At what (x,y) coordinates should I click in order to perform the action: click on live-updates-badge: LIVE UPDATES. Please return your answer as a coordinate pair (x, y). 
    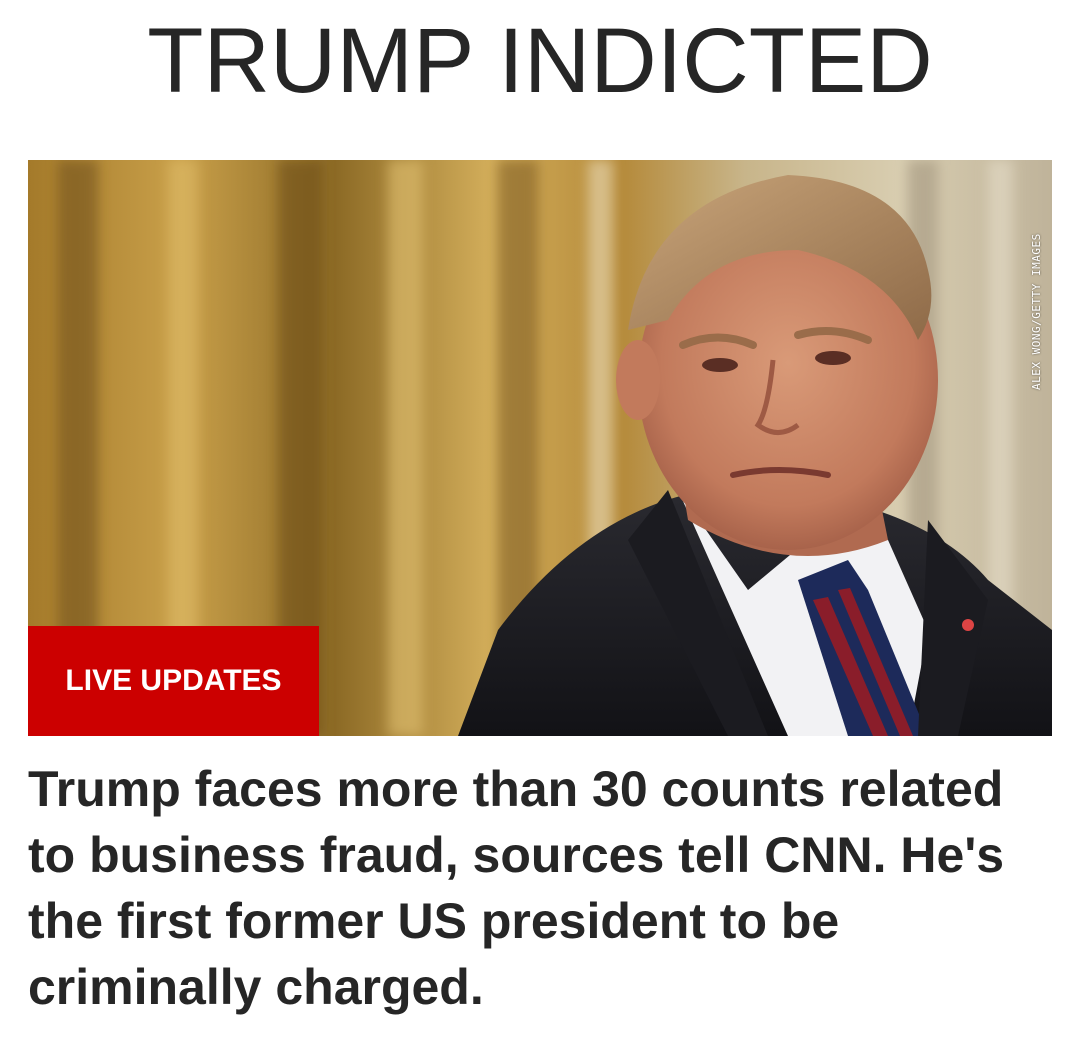
    Looking at the image, I should click on (173, 681).